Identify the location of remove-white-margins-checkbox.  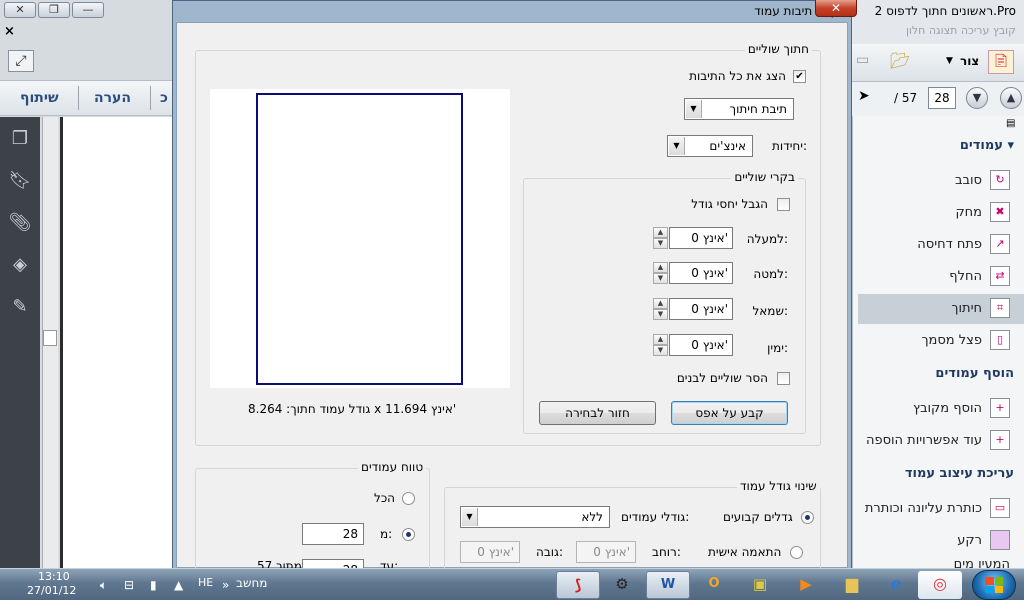
(783, 378).